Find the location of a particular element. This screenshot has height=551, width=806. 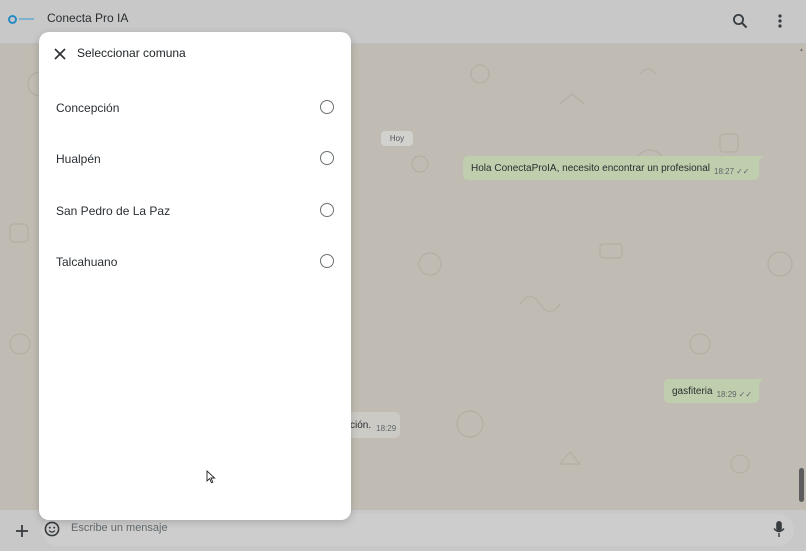

option-label: Talcahuano is located at coordinates (87, 262).